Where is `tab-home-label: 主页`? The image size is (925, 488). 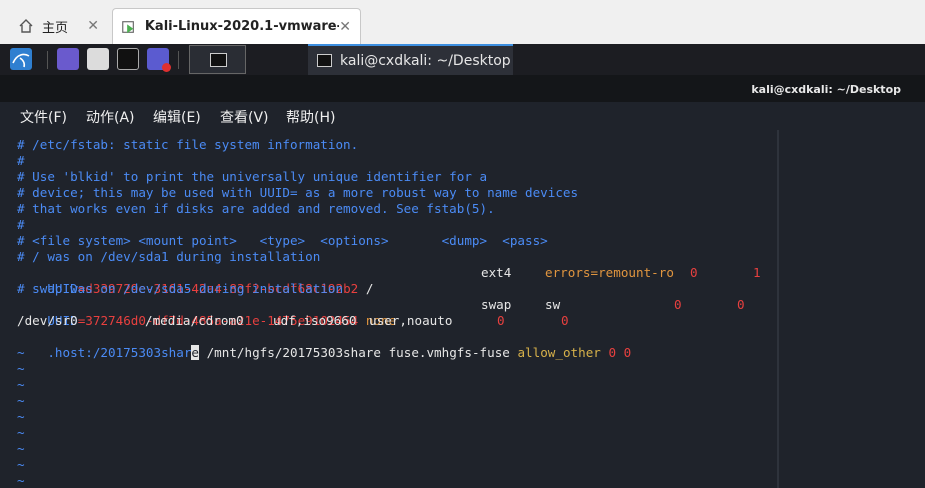
tab-home-label: 主页 is located at coordinates (55, 28).